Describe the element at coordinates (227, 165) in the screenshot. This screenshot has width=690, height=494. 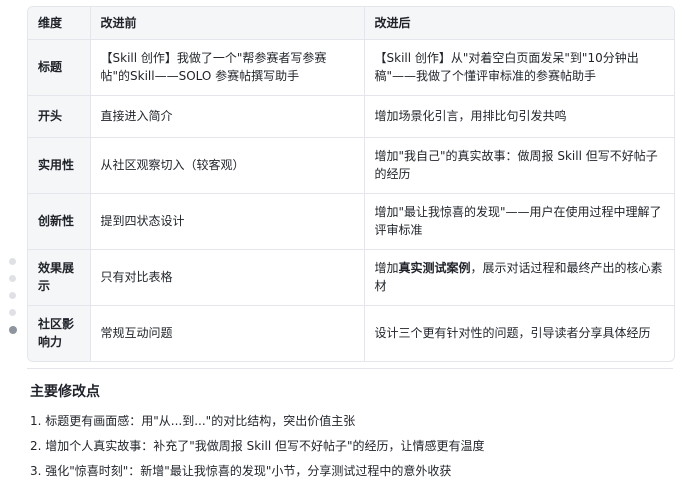
I see `before-cell: 从社区观察切入（较客观）` at that location.